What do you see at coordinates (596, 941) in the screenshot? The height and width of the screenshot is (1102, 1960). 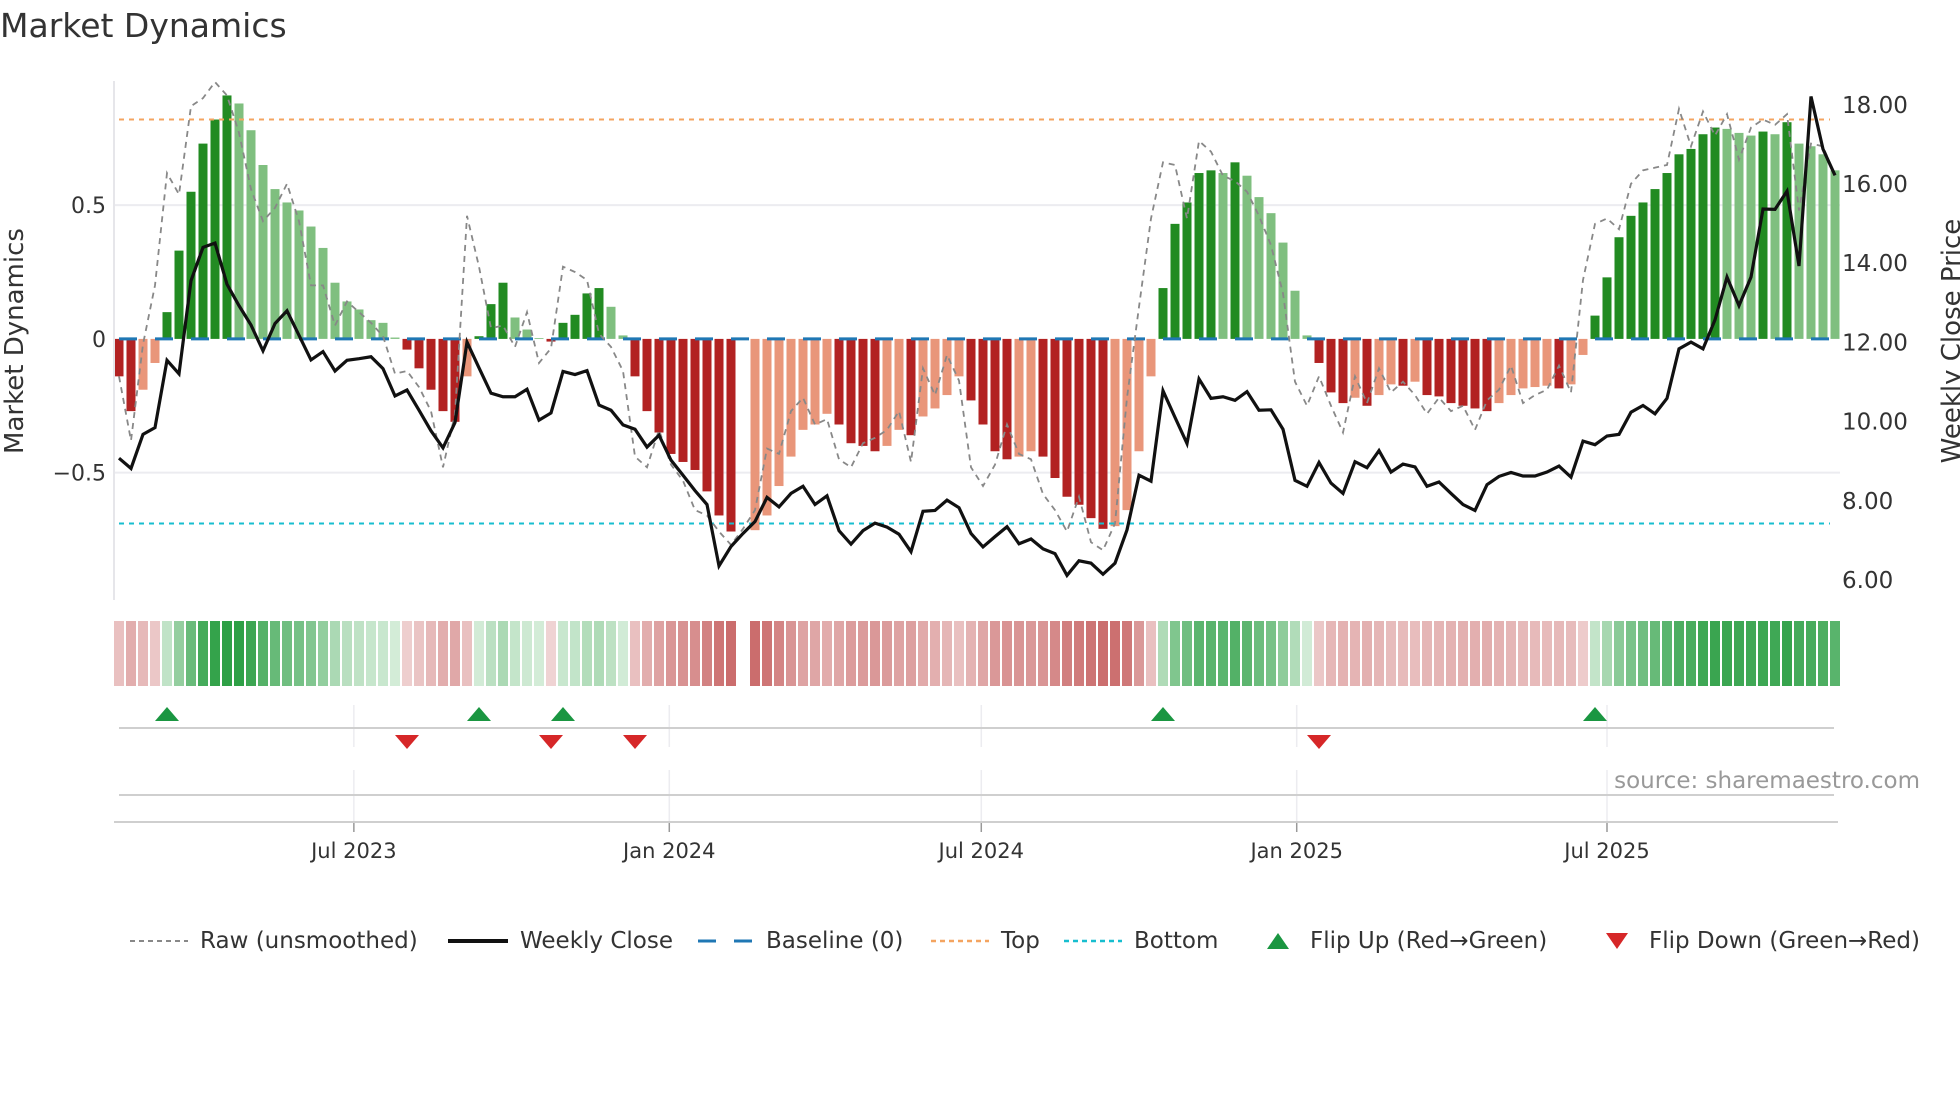 I see `legend-label: Weekly Close` at bounding box center [596, 941].